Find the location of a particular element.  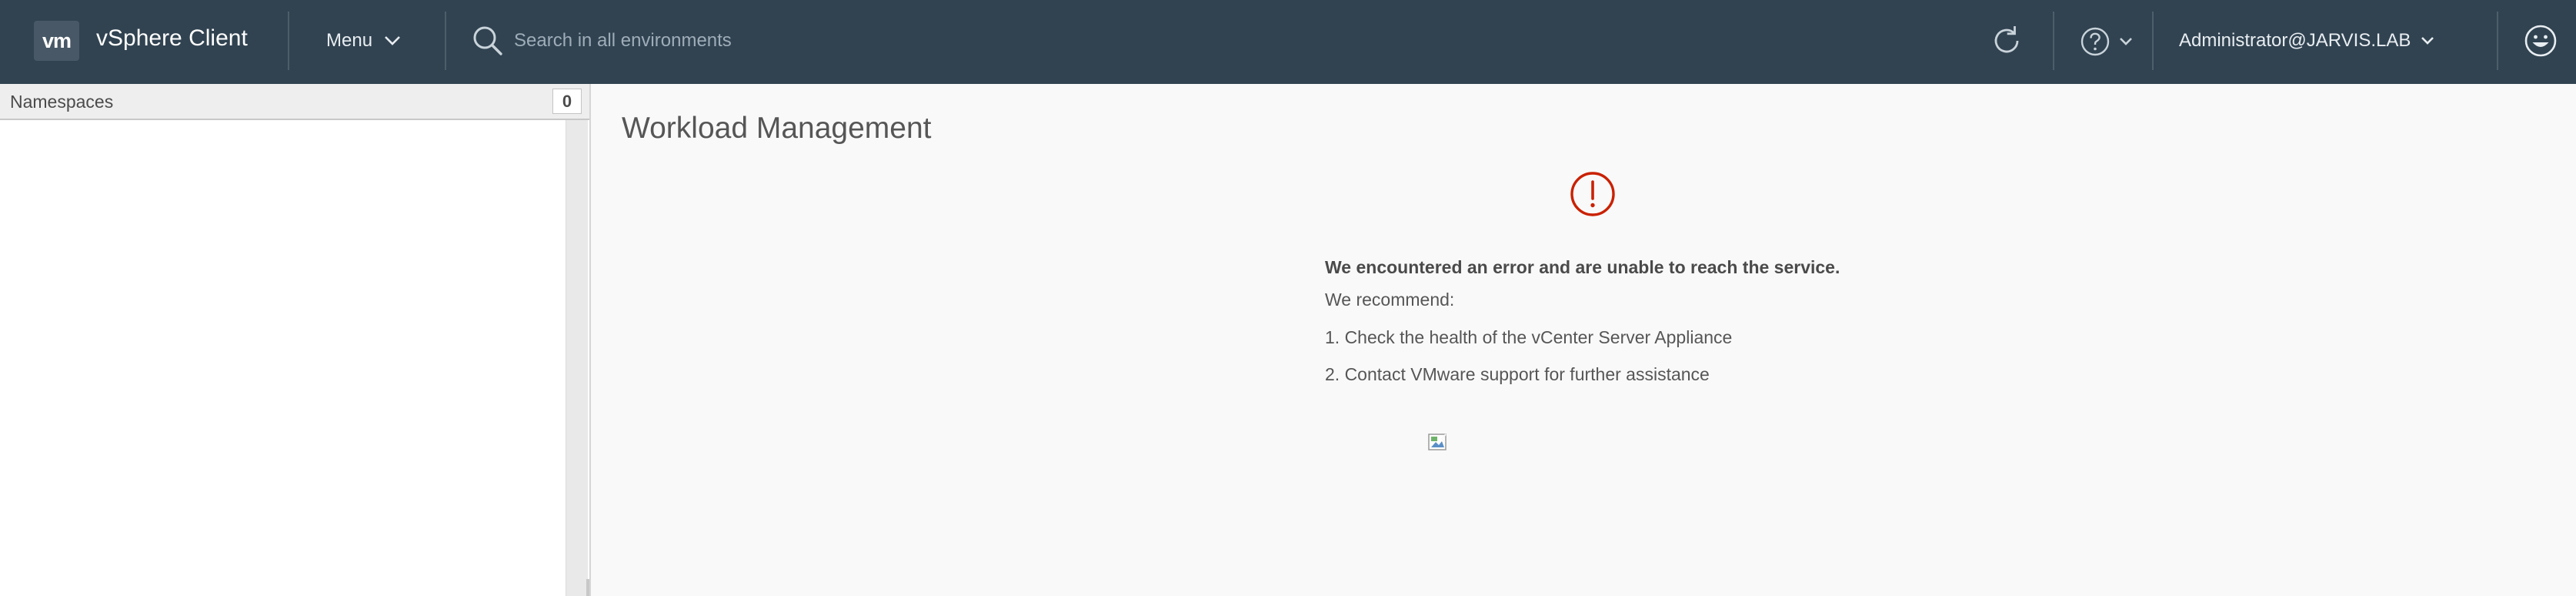

help-icon is located at coordinates (2095, 41).